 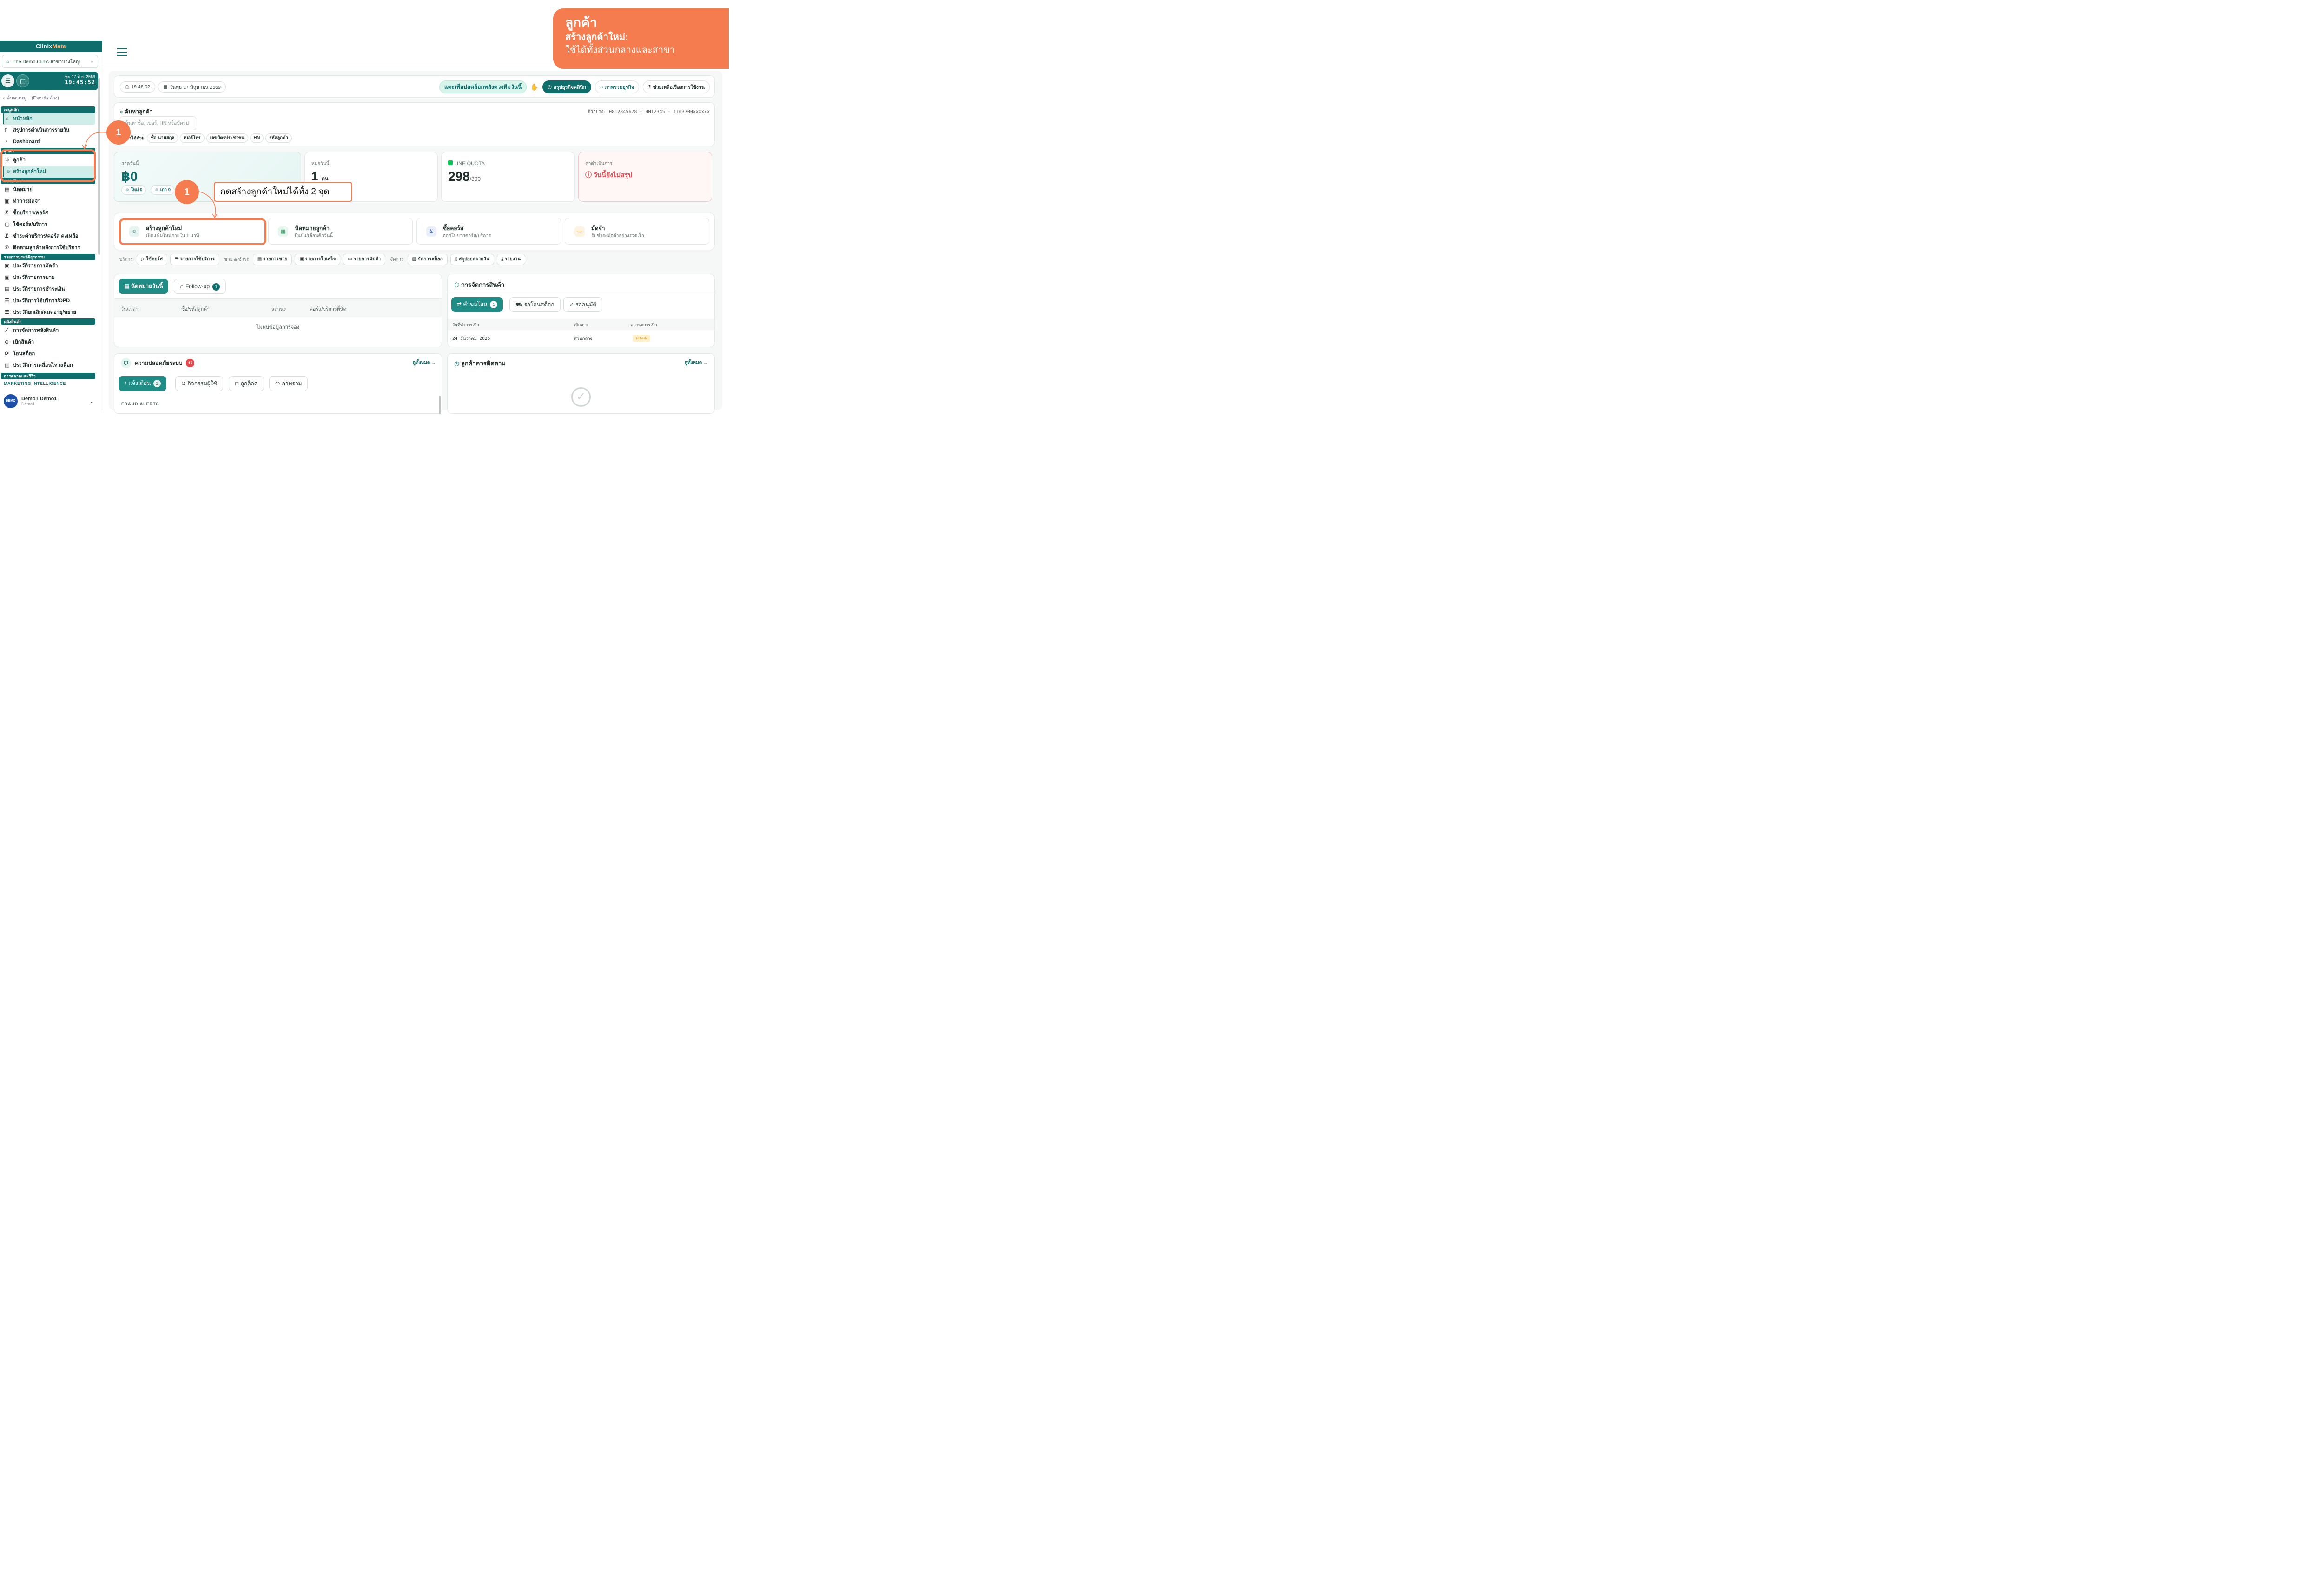 What do you see at coordinates (150, 175) in the screenshot?
I see `annotation-arrows` at bounding box center [150, 175].